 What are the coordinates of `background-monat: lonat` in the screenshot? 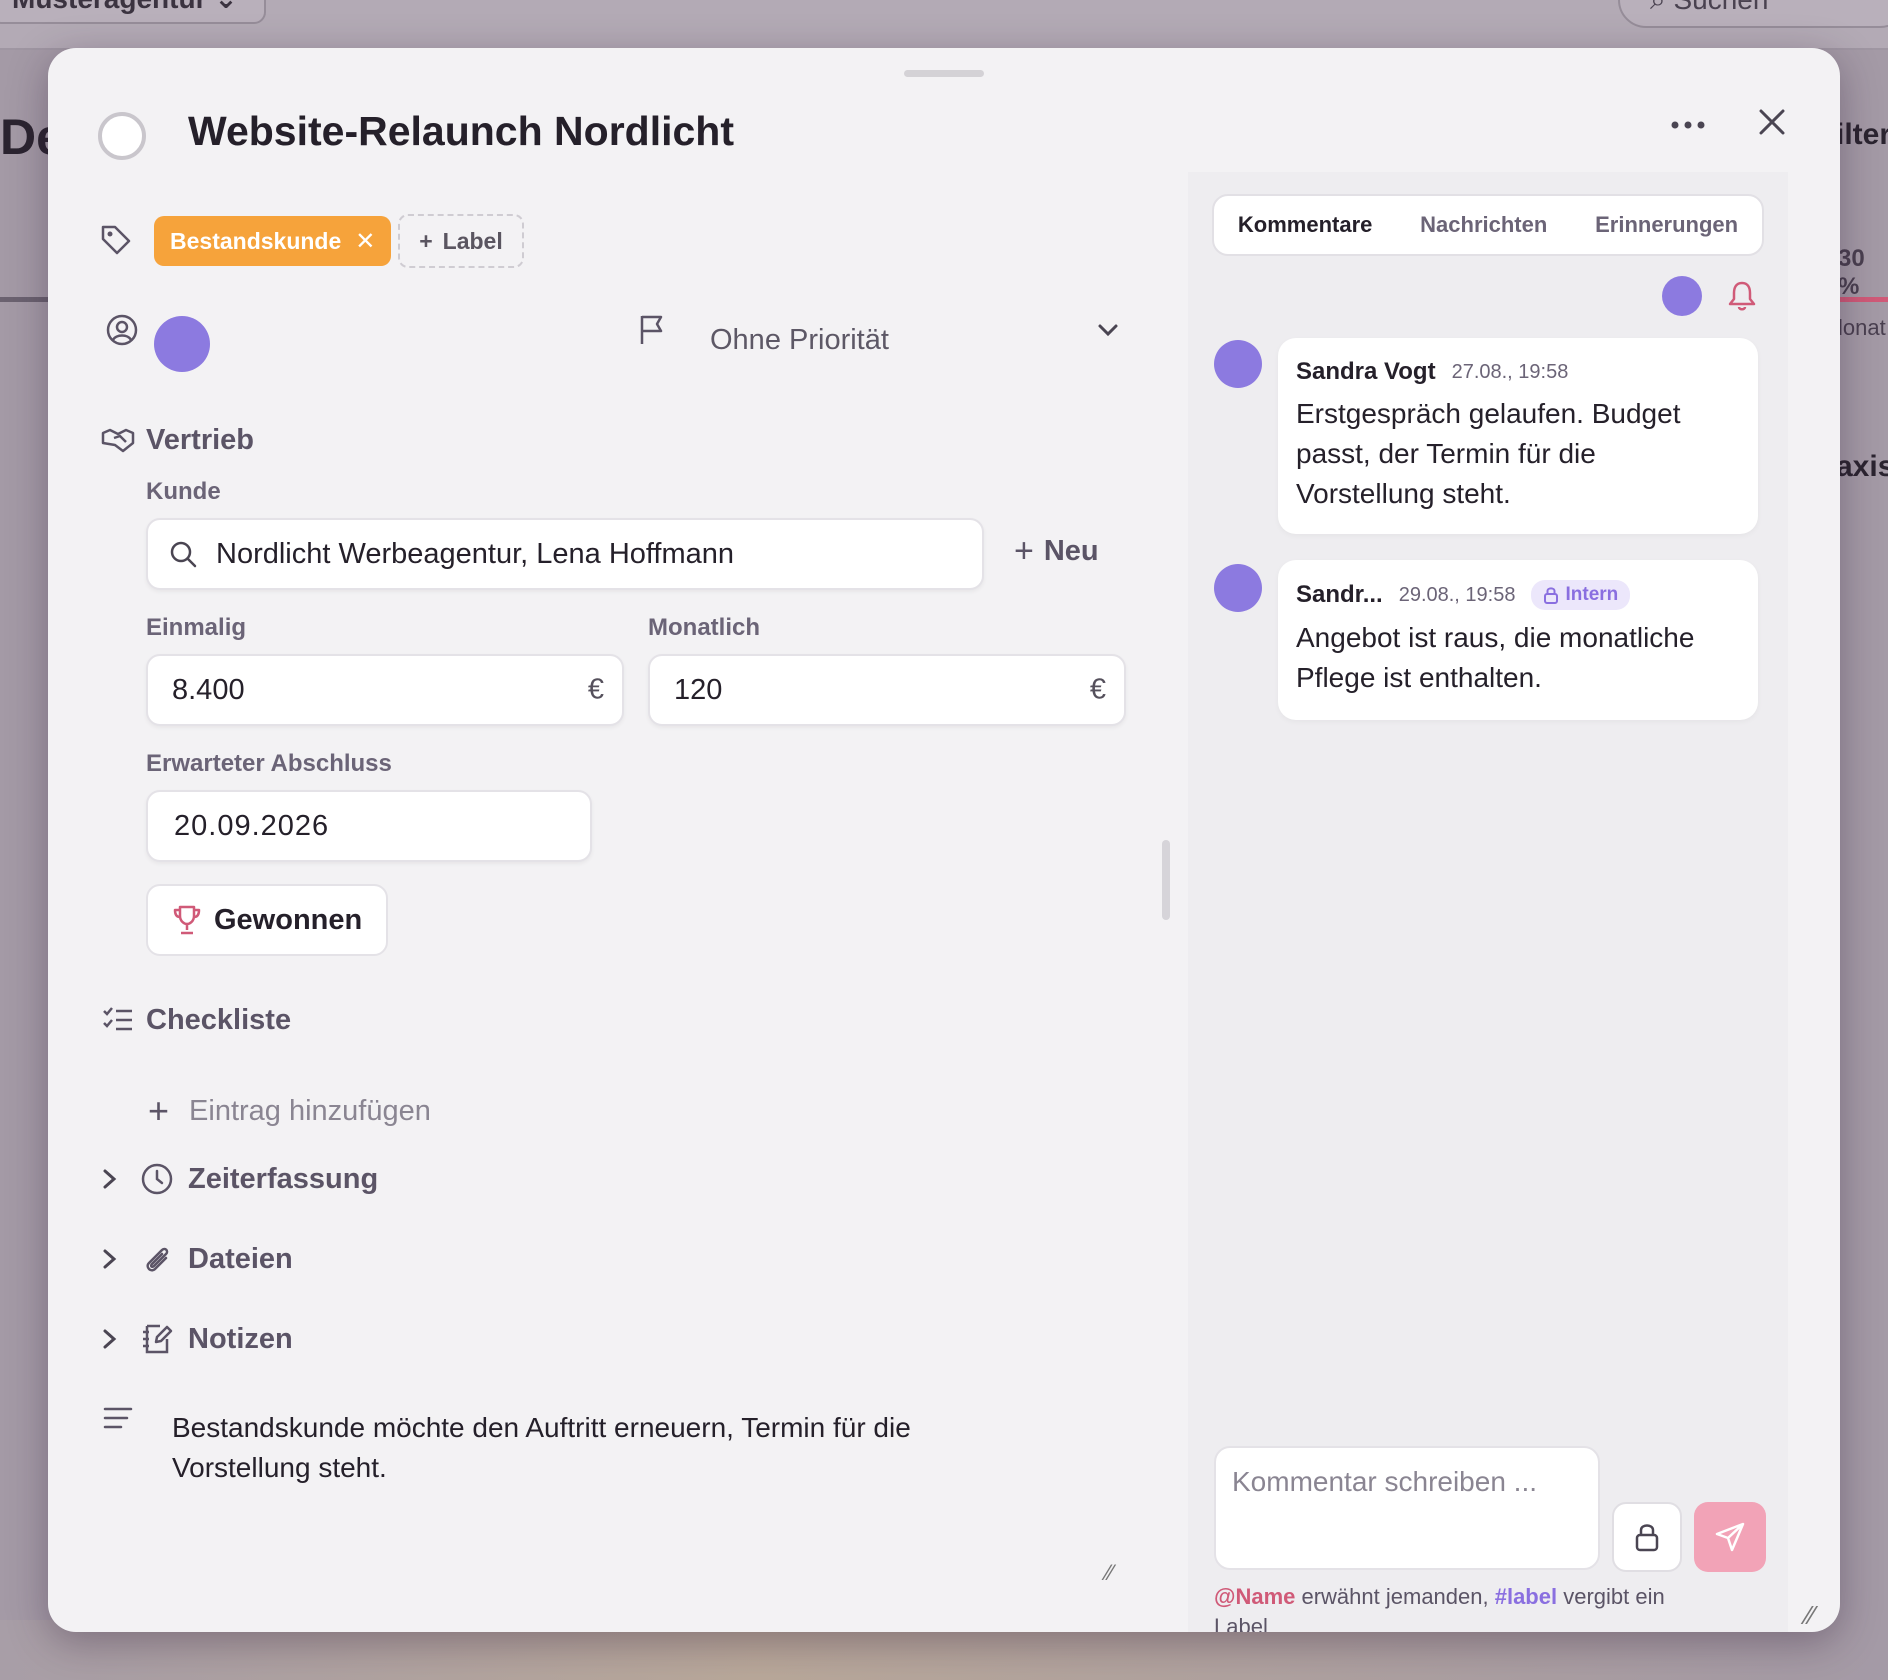 It's located at (1862, 327).